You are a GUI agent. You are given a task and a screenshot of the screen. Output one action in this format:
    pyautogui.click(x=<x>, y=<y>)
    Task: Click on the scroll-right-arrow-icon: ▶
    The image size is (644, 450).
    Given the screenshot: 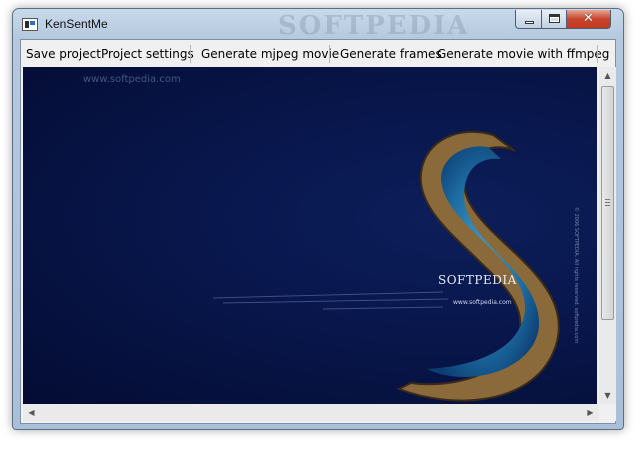 What is the action you would take?
    pyautogui.click(x=590, y=412)
    